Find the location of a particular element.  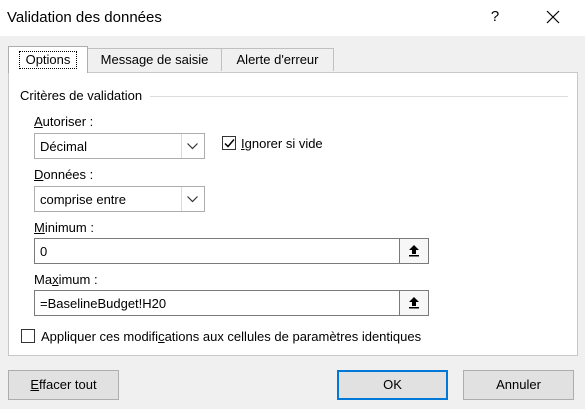

tab-input-message: Message de saisie is located at coordinates (154, 59).